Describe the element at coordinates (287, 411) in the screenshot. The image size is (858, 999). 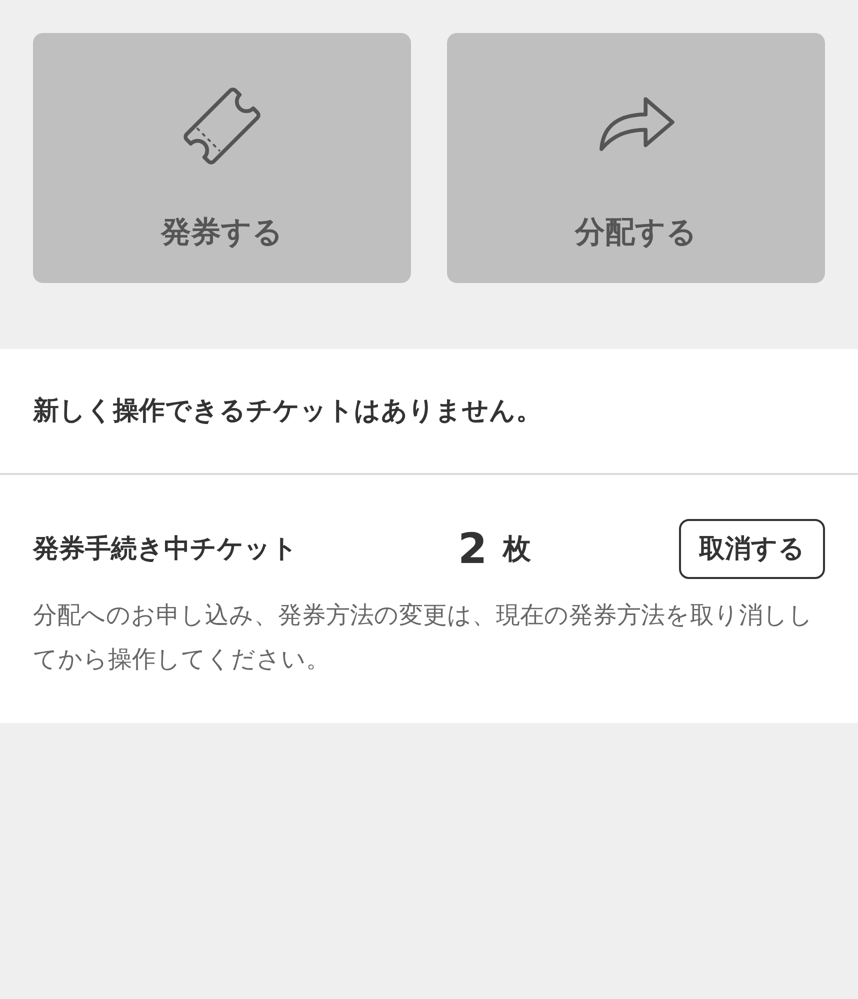
I see `empty-message: 新しく操作できるチケットはありません。` at that location.